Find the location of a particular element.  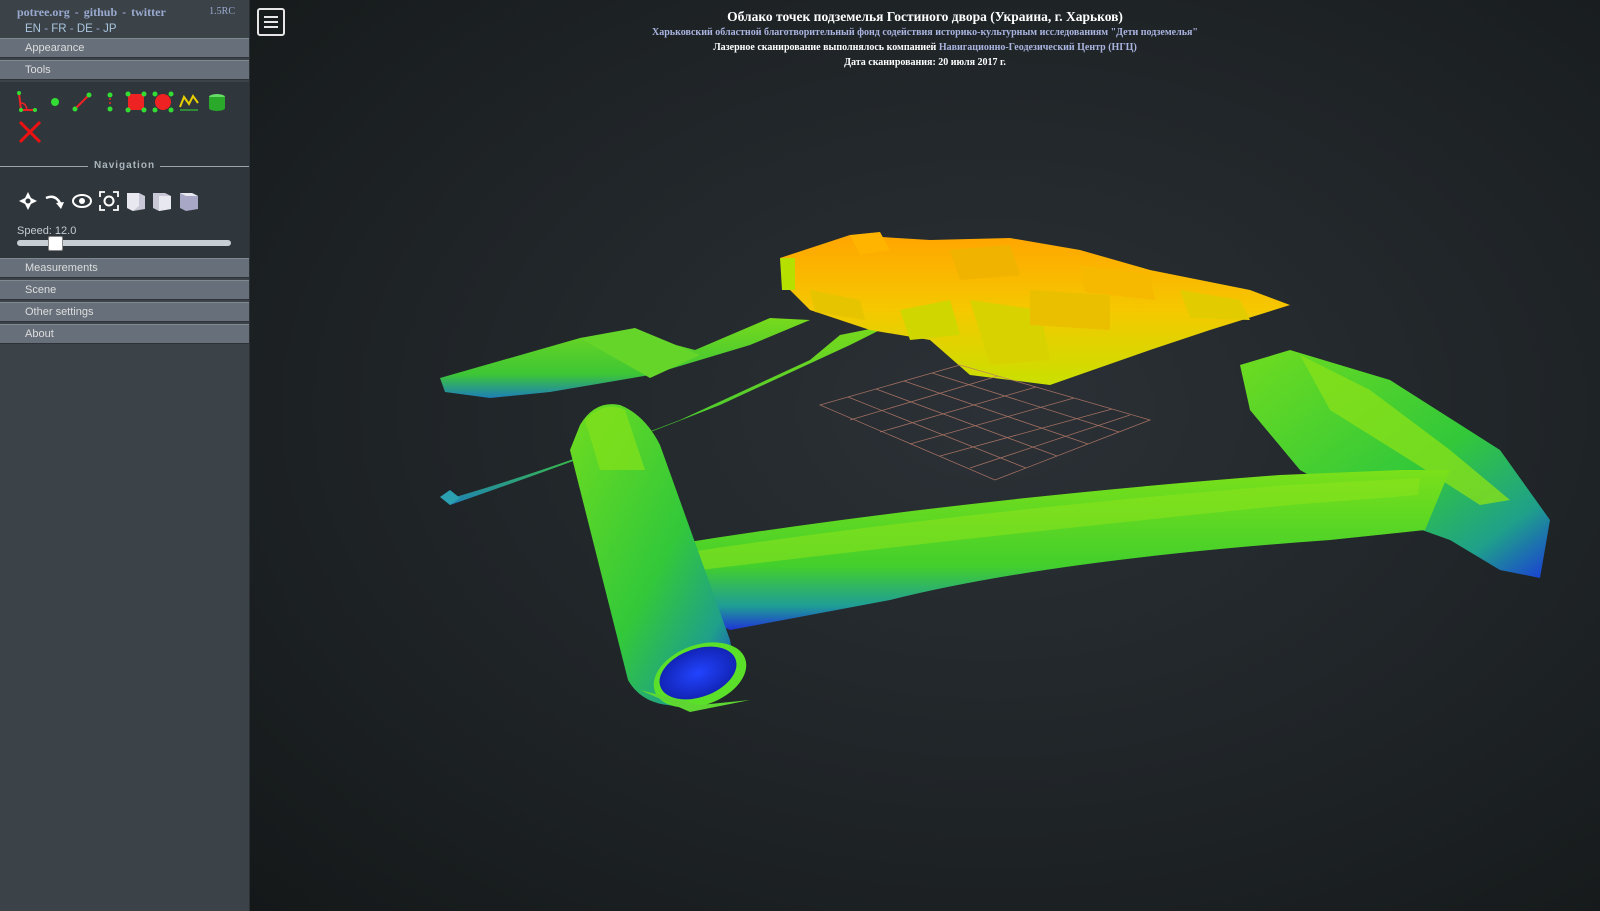

focus-icon is located at coordinates (109, 201).